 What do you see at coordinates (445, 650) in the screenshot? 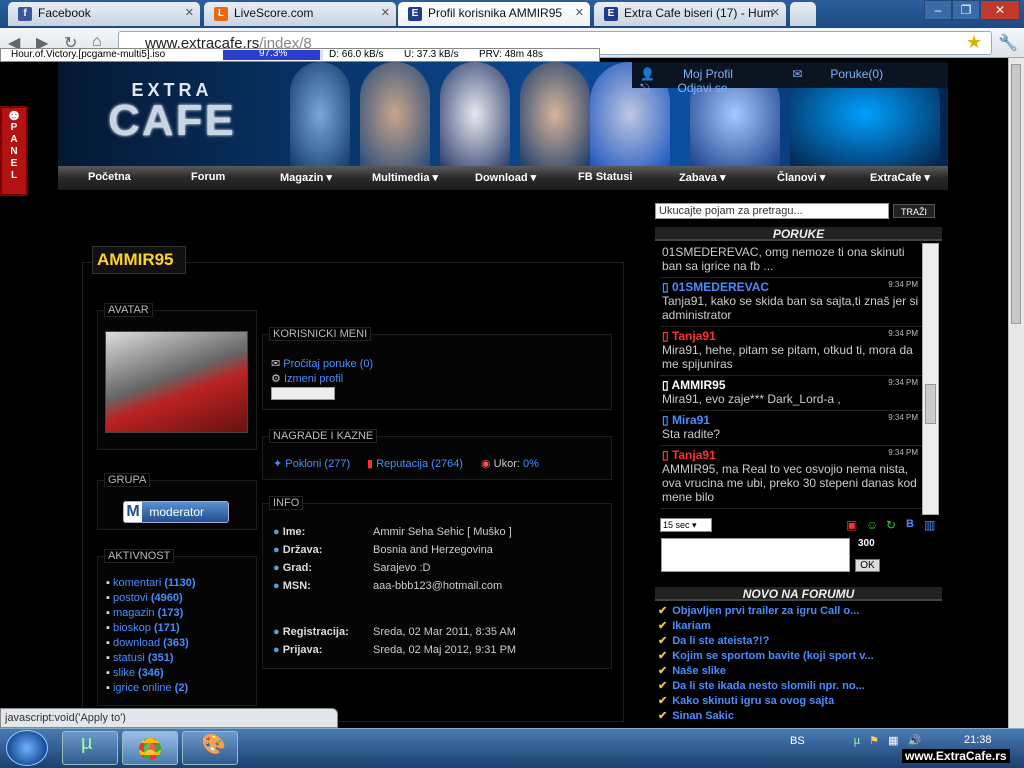
I see `info-value: Sreda, 02 Maj 2012, 9:31 PM` at bounding box center [445, 650].